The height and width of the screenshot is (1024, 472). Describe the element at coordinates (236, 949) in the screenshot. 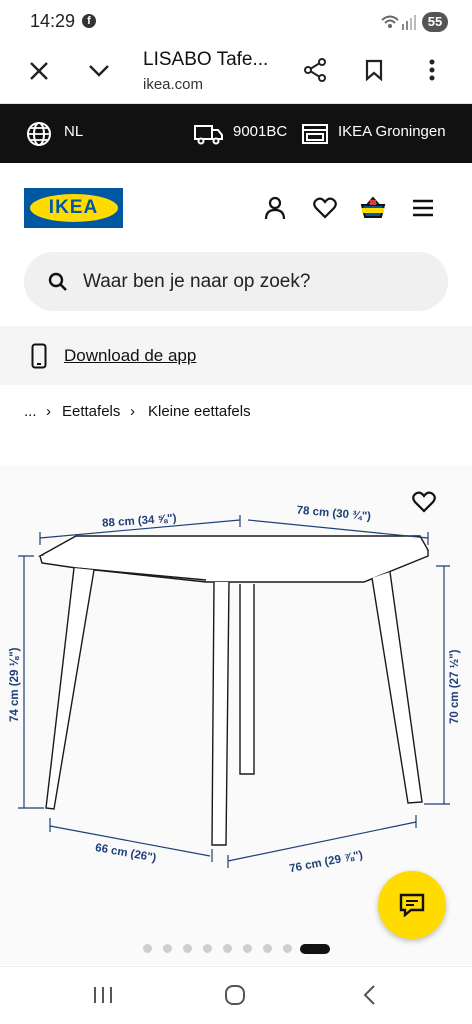

I see `image-carousel-indicator` at that location.